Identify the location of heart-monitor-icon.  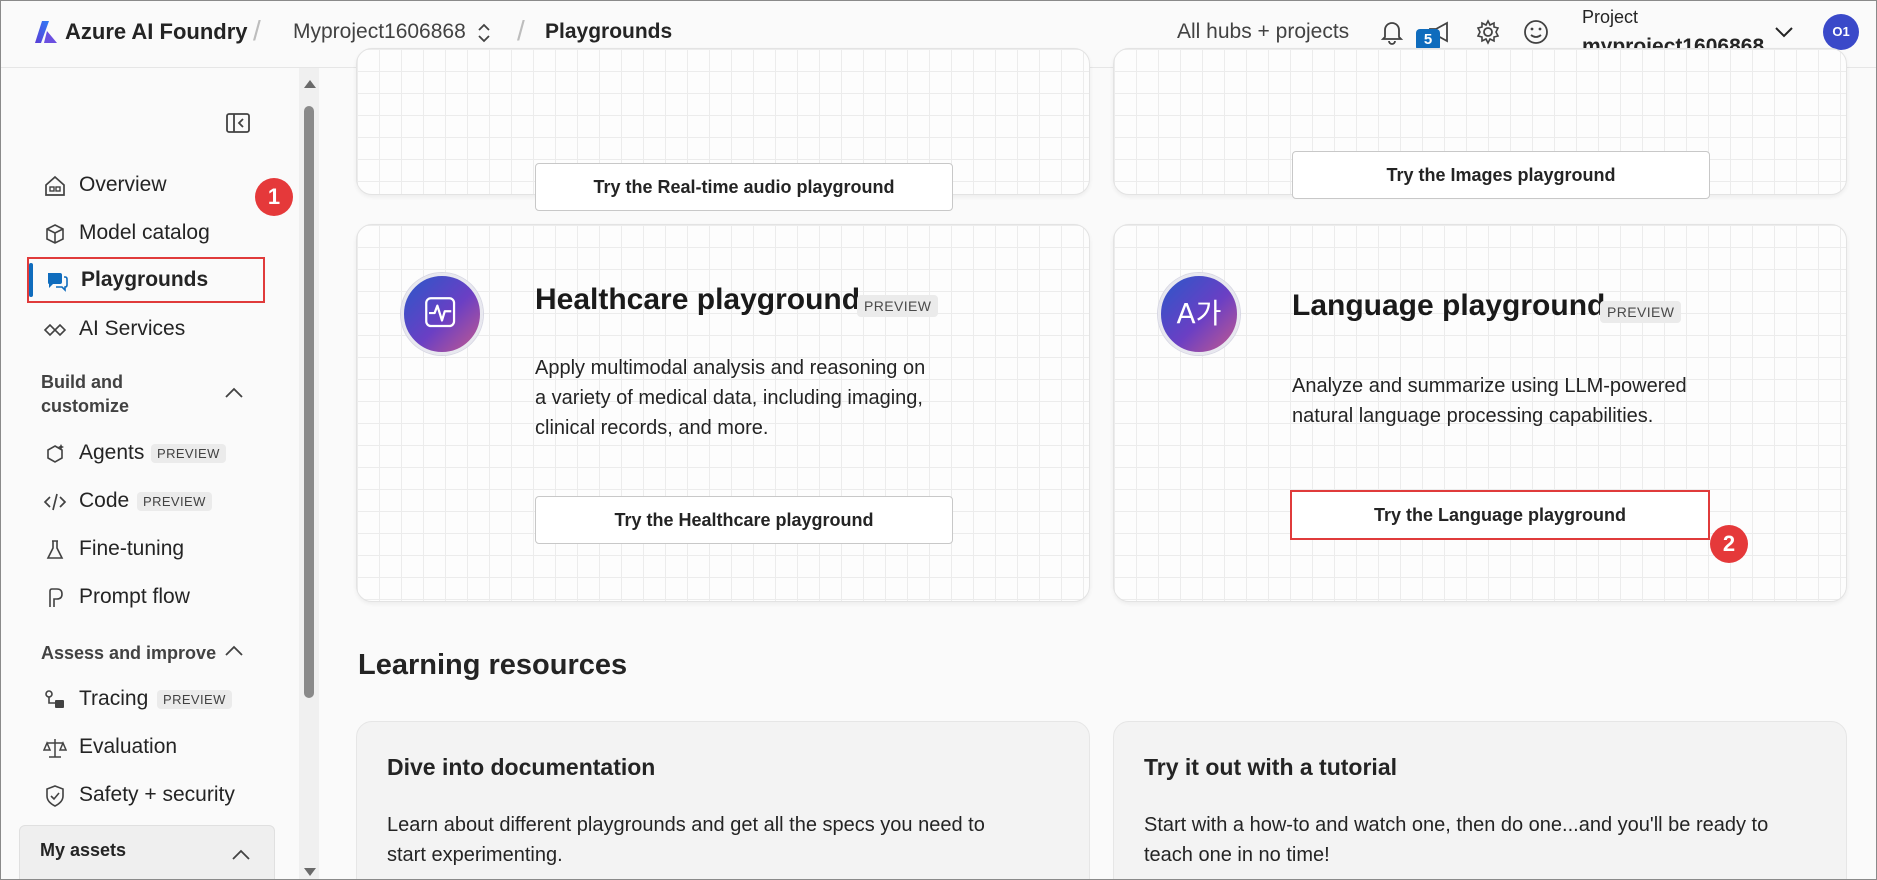
(440, 312).